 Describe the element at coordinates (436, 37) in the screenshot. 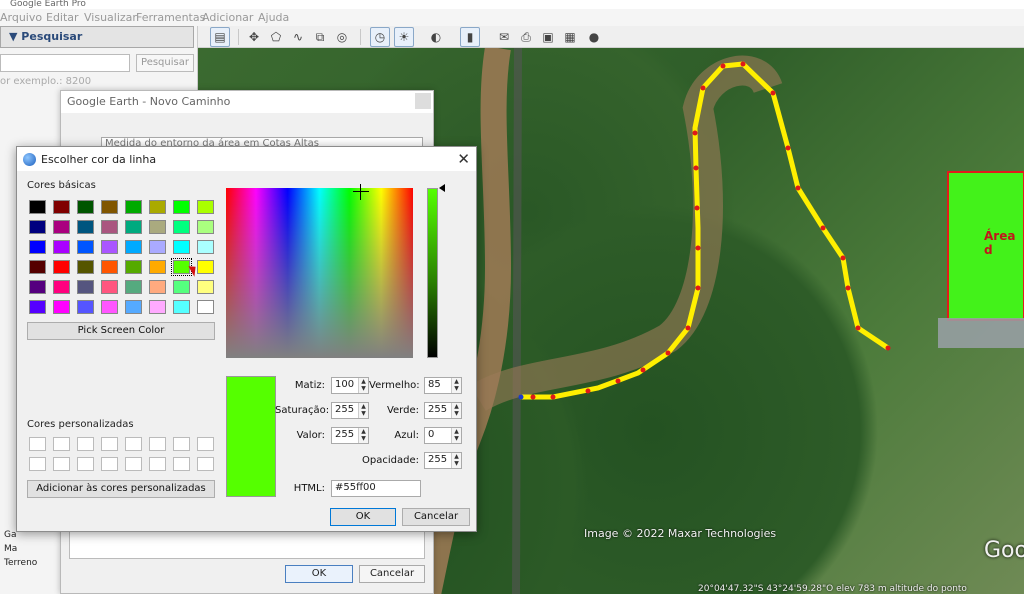

I see `planet-icon: ◐` at that location.